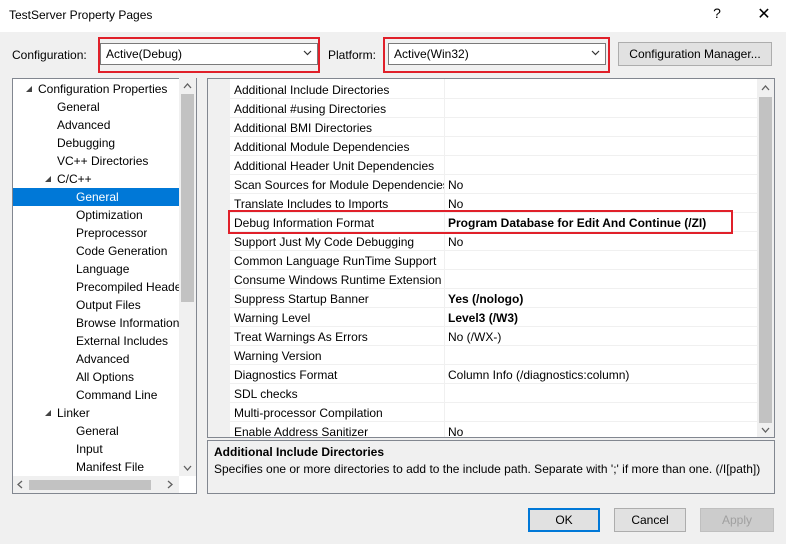 The width and height of the screenshot is (786, 544). Describe the element at coordinates (127, 323) in the screenshot. I see `tree-item: Browse Information` at that location.